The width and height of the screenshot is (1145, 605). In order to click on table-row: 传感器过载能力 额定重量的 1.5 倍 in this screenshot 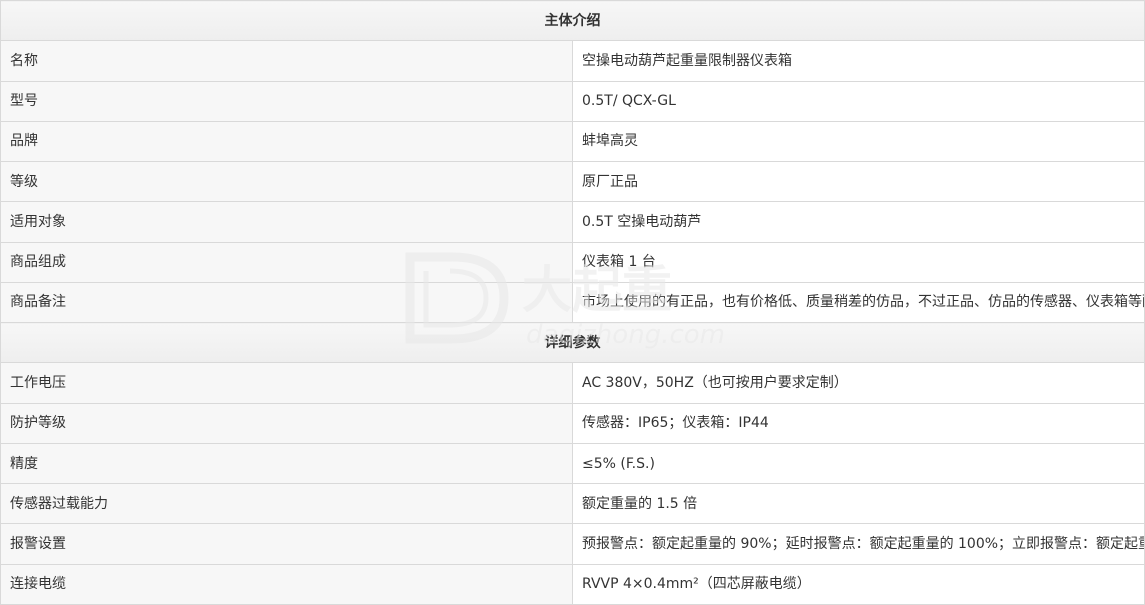, I will do `click(572, 504)`.